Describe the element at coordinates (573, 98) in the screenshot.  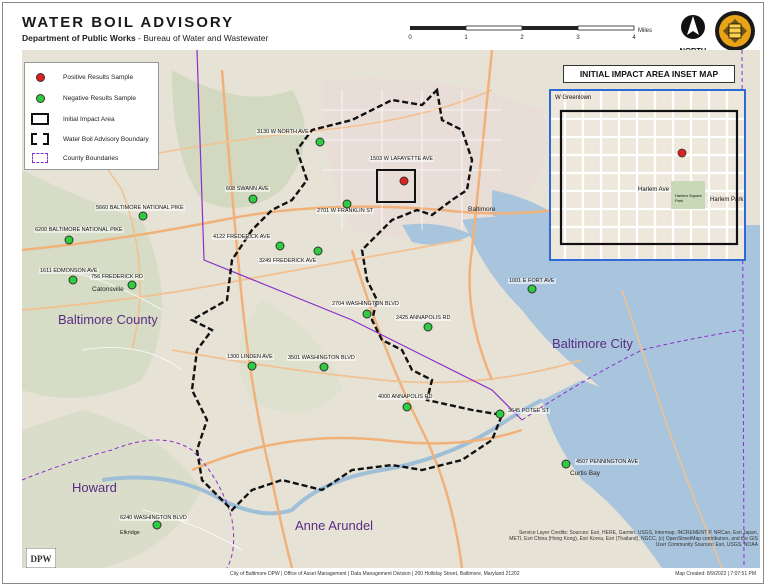
I see `inset-label-greenlown: W Greenlown` at that location.